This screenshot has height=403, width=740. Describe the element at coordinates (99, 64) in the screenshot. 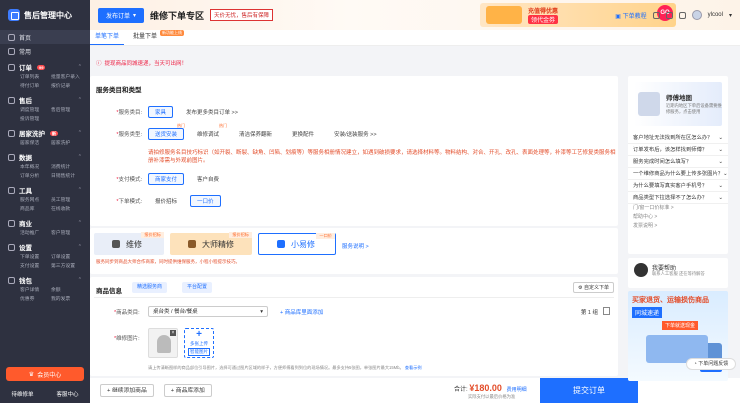

I see `info-icon: ⓘ` at that location.